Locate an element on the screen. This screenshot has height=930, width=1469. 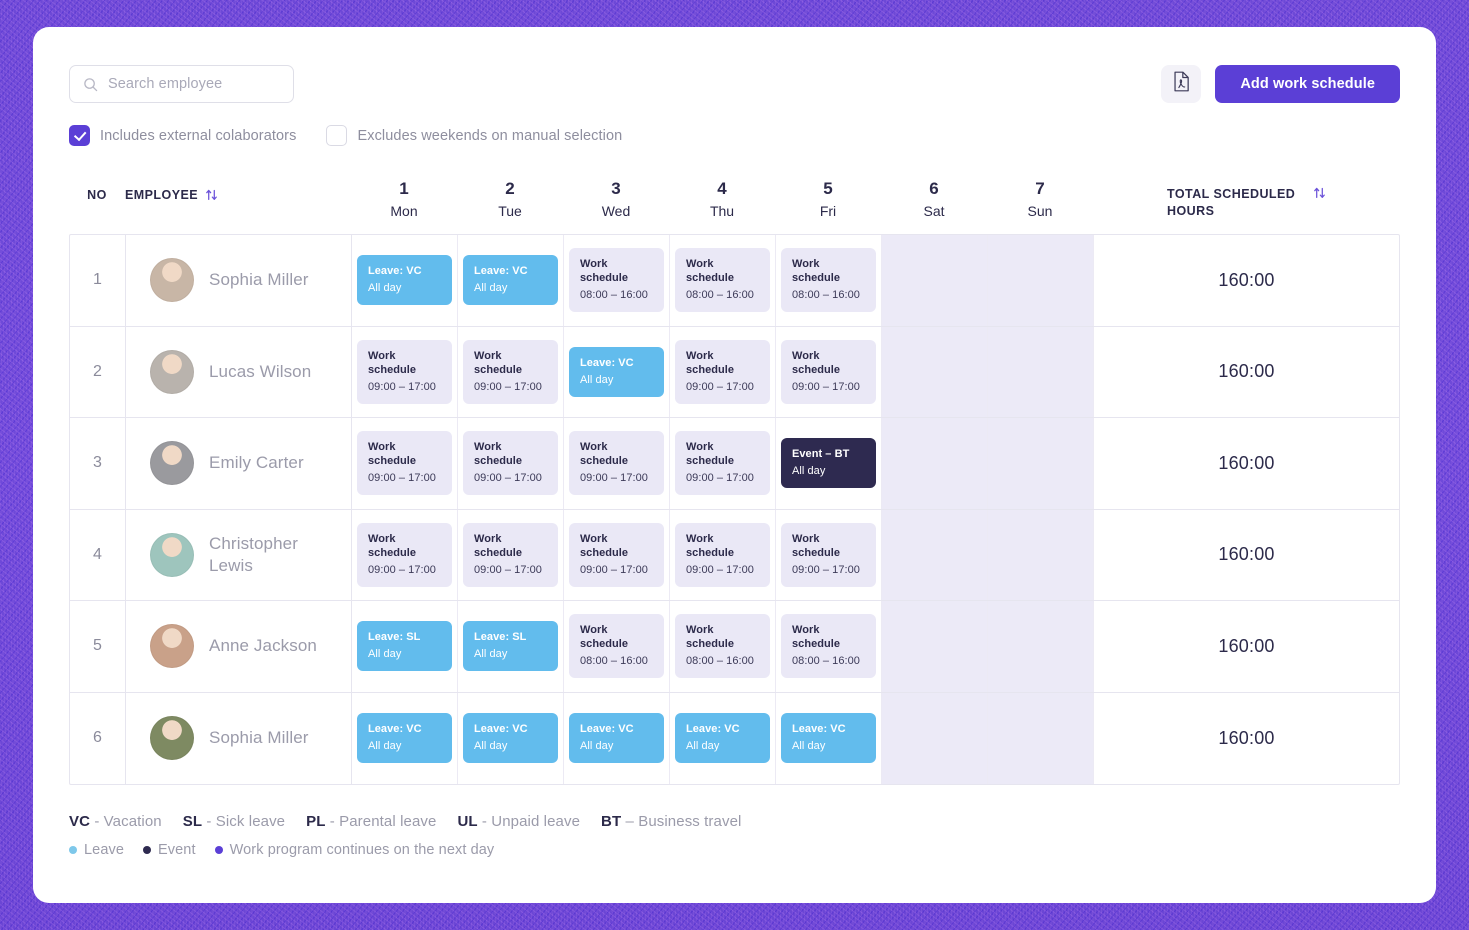
event-chip: Event – BT All day is located at coordinates (828, 463).